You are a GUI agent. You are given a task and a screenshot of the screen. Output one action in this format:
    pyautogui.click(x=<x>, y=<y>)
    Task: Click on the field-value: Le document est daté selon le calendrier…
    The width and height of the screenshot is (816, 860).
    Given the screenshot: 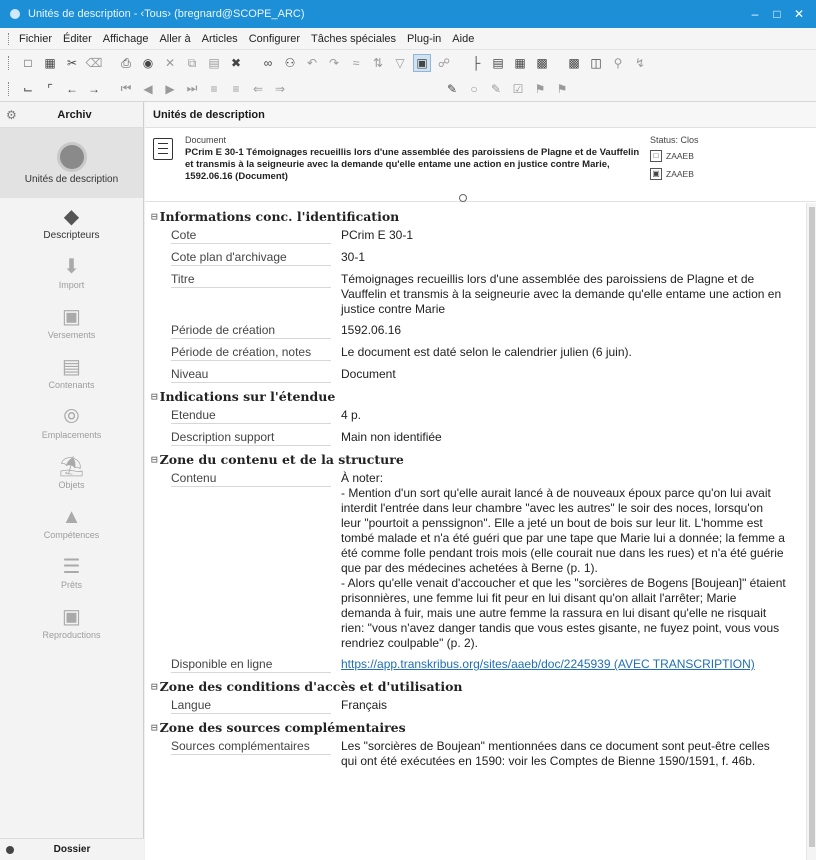 What is the action you would take?
    pyautogui.click(x=563, y=353)
    